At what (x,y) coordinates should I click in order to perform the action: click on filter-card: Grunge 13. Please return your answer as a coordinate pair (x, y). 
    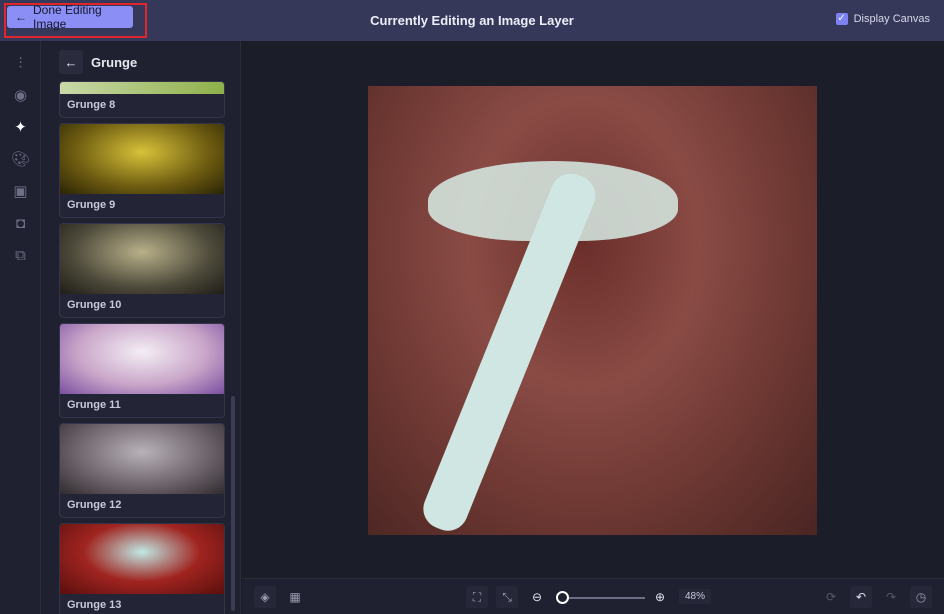
    Looking at the image, I should click on (142, 568).